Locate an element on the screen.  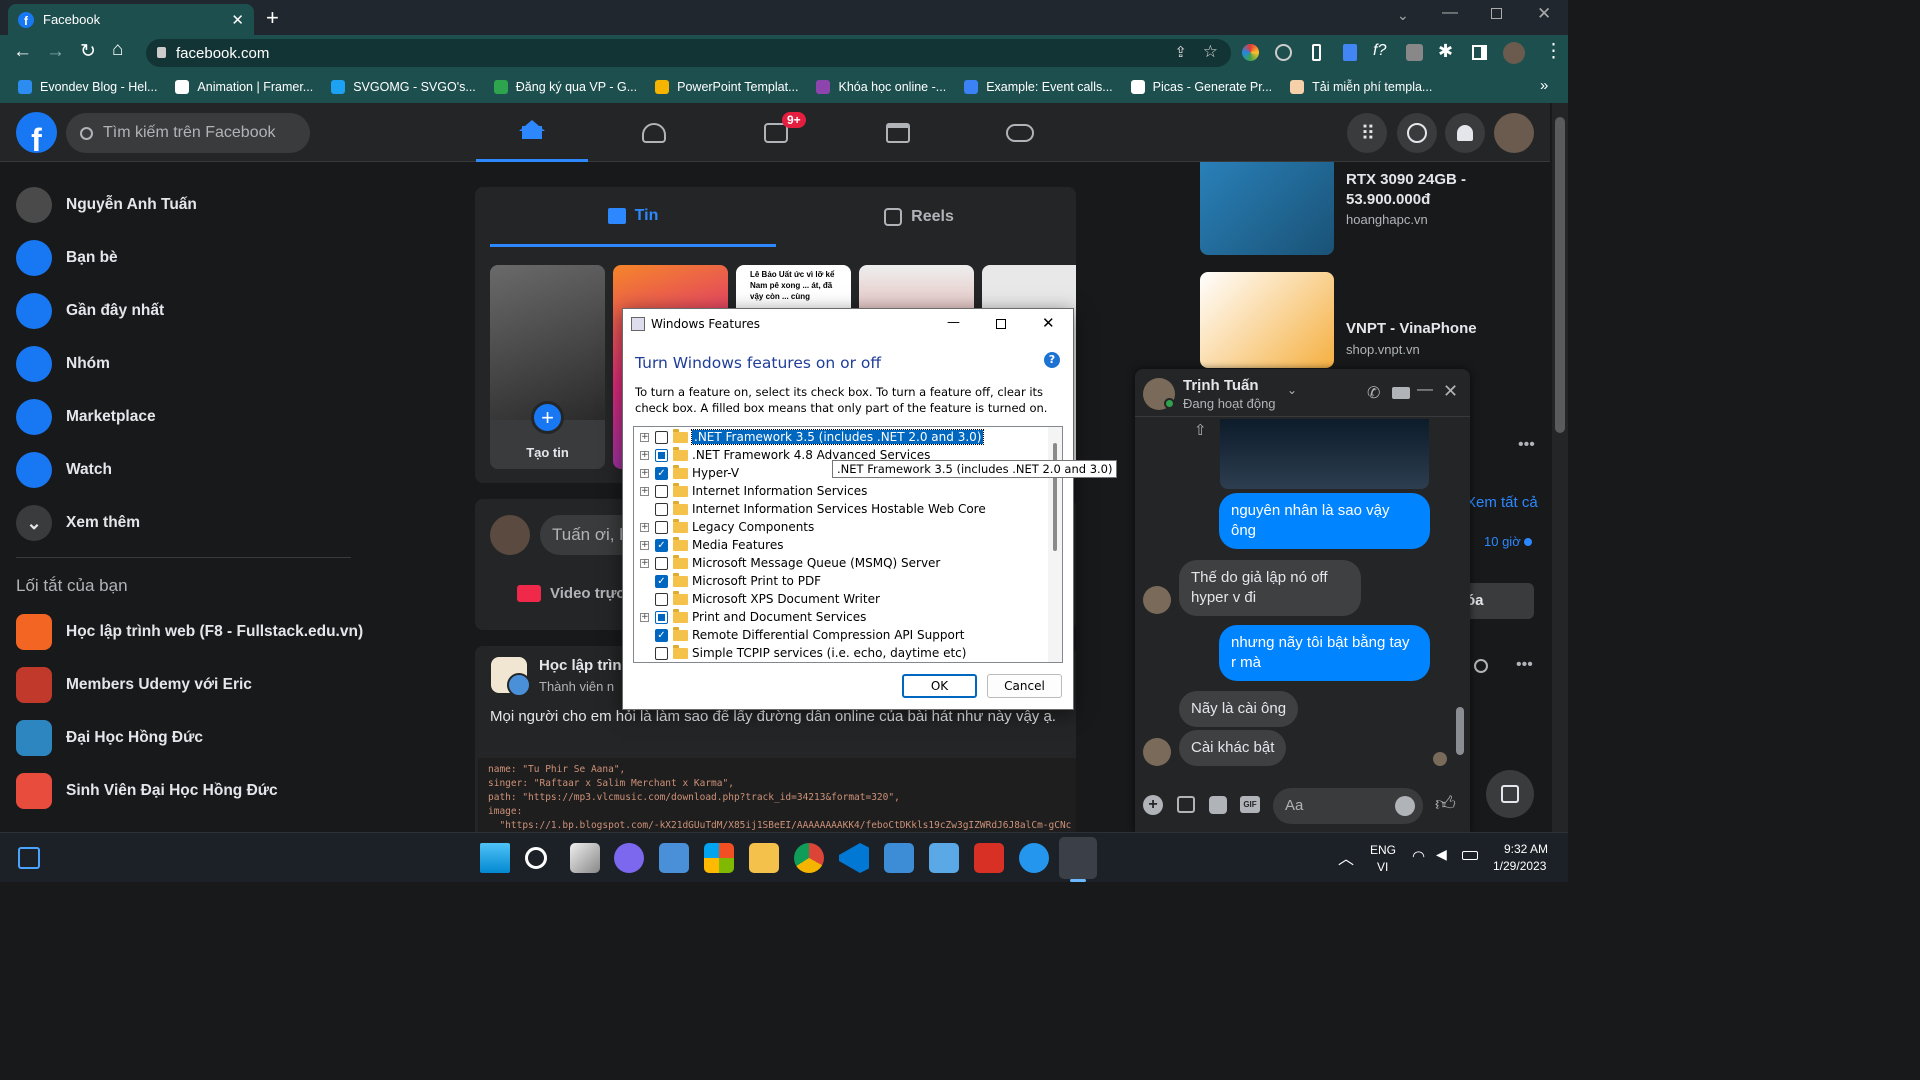
microsoft-store-icon is located at coordinates (719, 858).